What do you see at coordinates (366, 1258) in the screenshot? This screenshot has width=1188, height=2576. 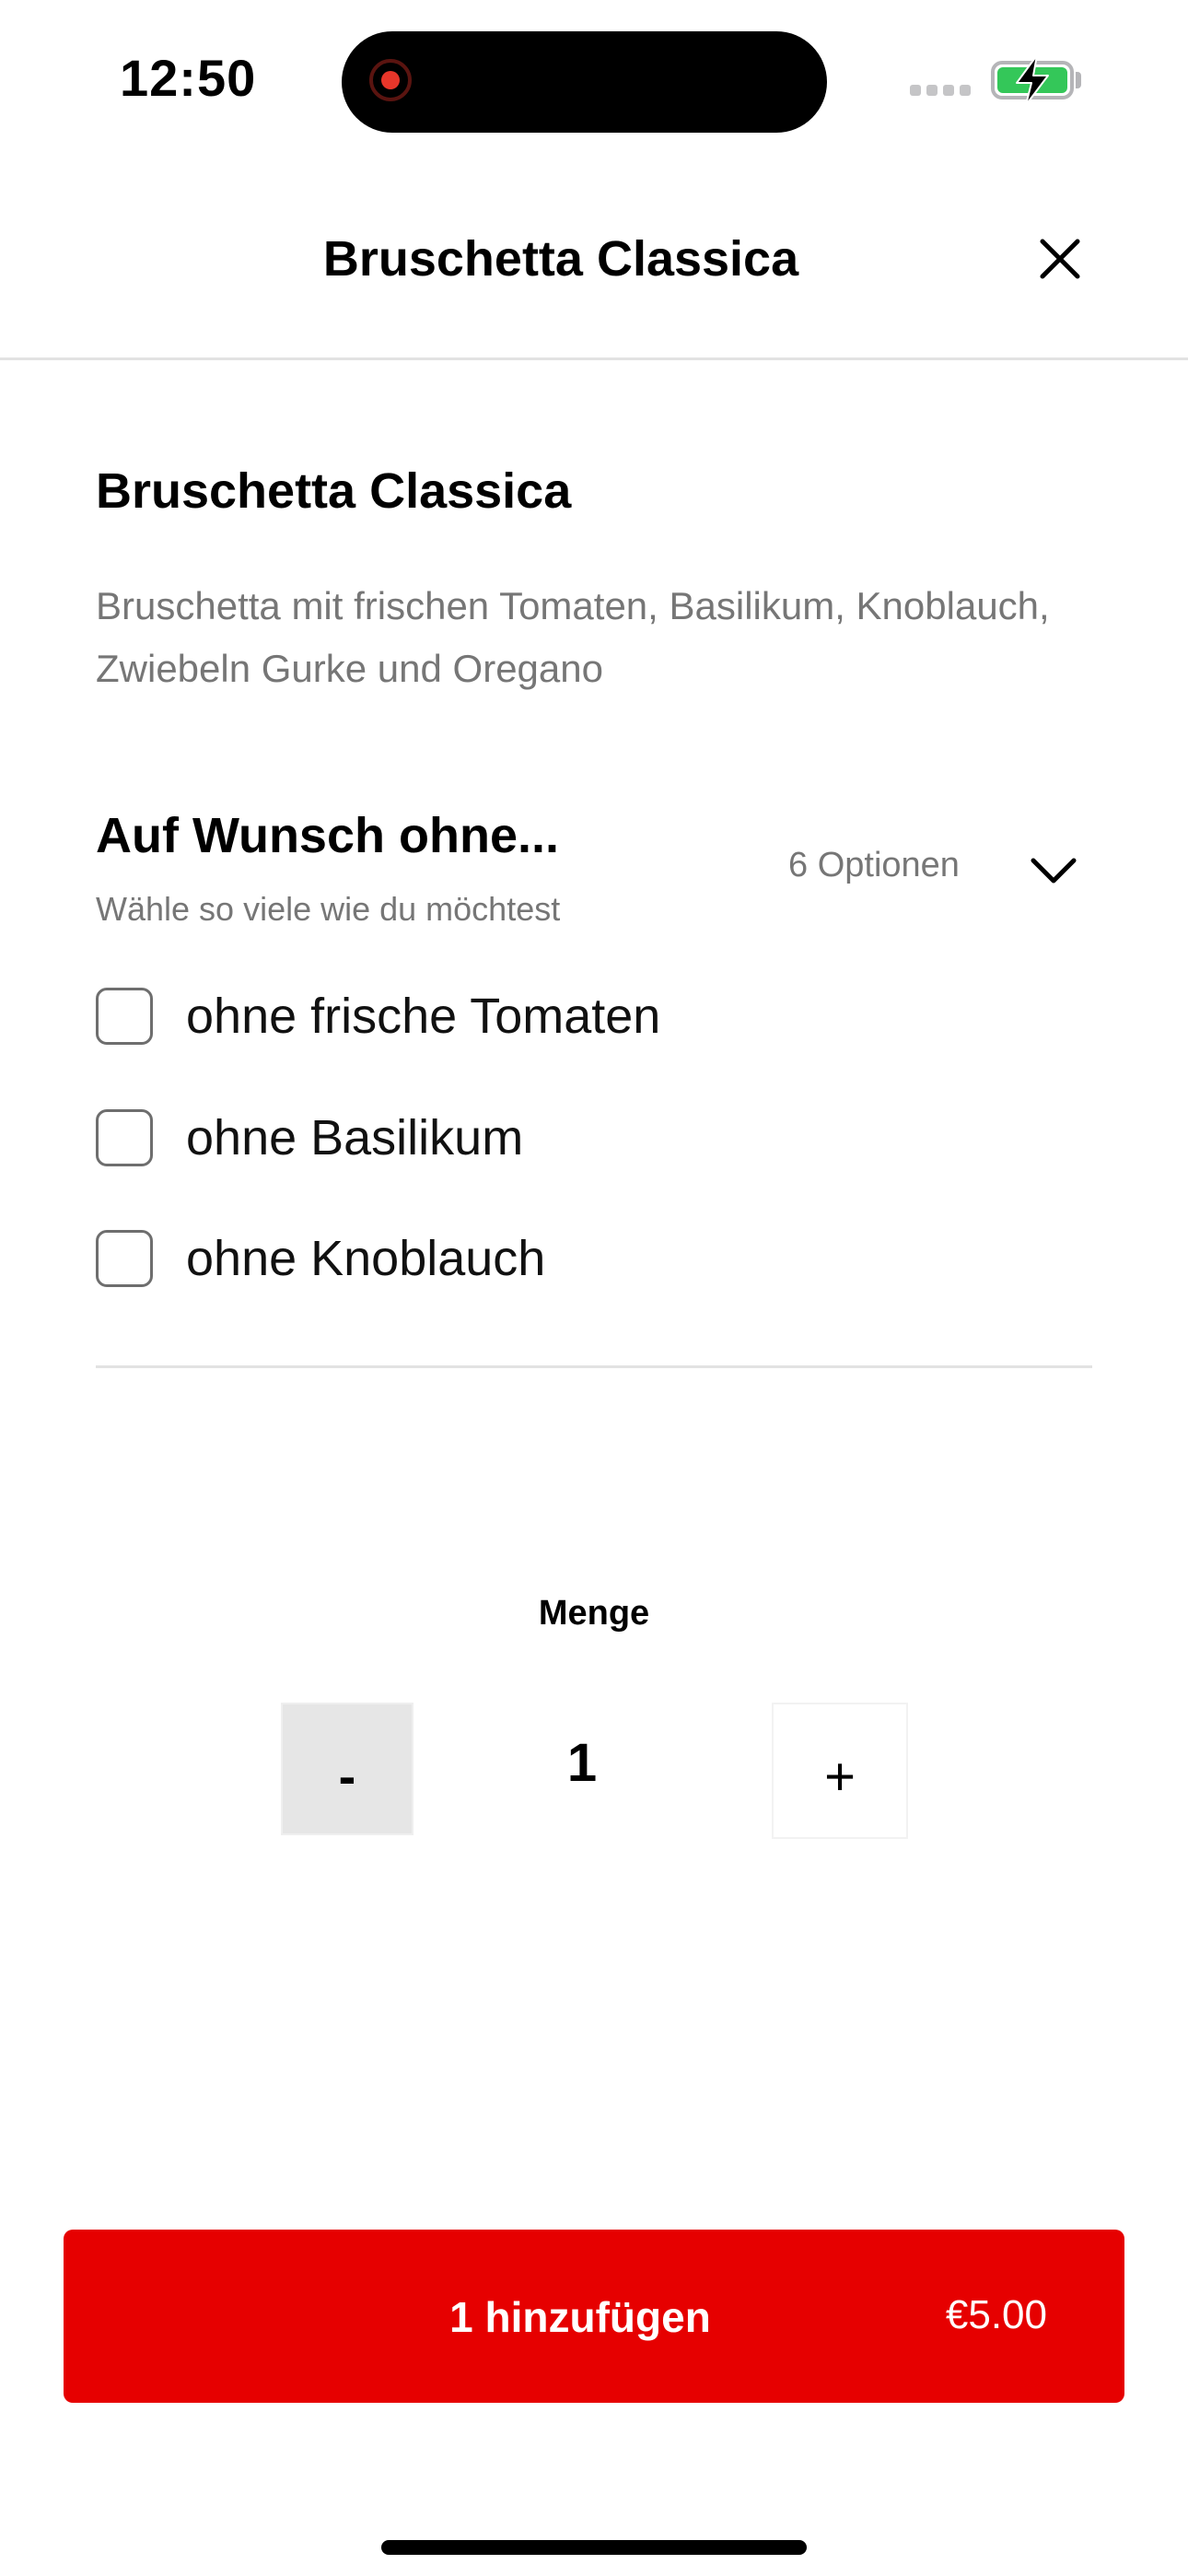 I see `option-label: ohne Knoblauch` at bounding box center [366, 1258].